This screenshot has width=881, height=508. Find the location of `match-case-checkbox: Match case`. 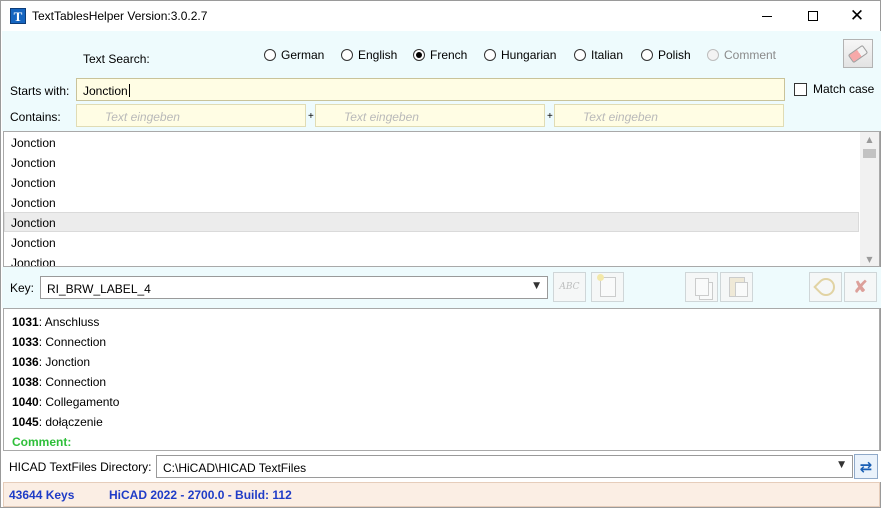

match-case-checkbox: Match case is located at coordinates (834, 89).